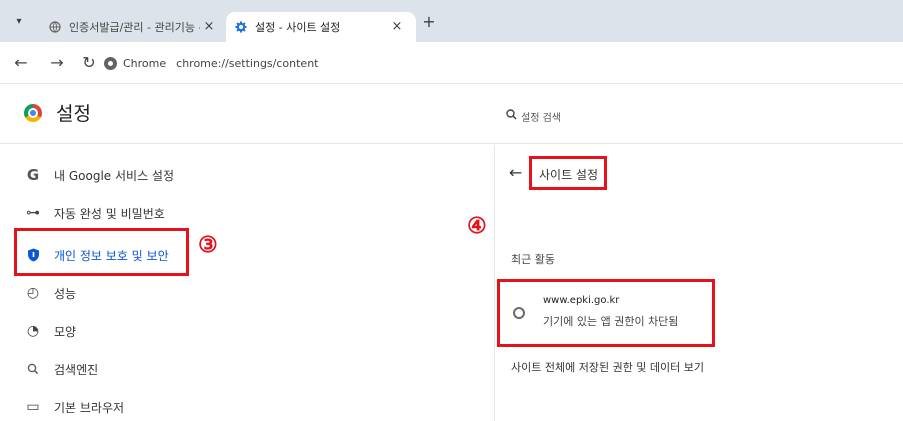  What do you see at coordinates (33, 113) in the screenshot?
I see `chrome-logo-icon` at bounding box center [33, 113].